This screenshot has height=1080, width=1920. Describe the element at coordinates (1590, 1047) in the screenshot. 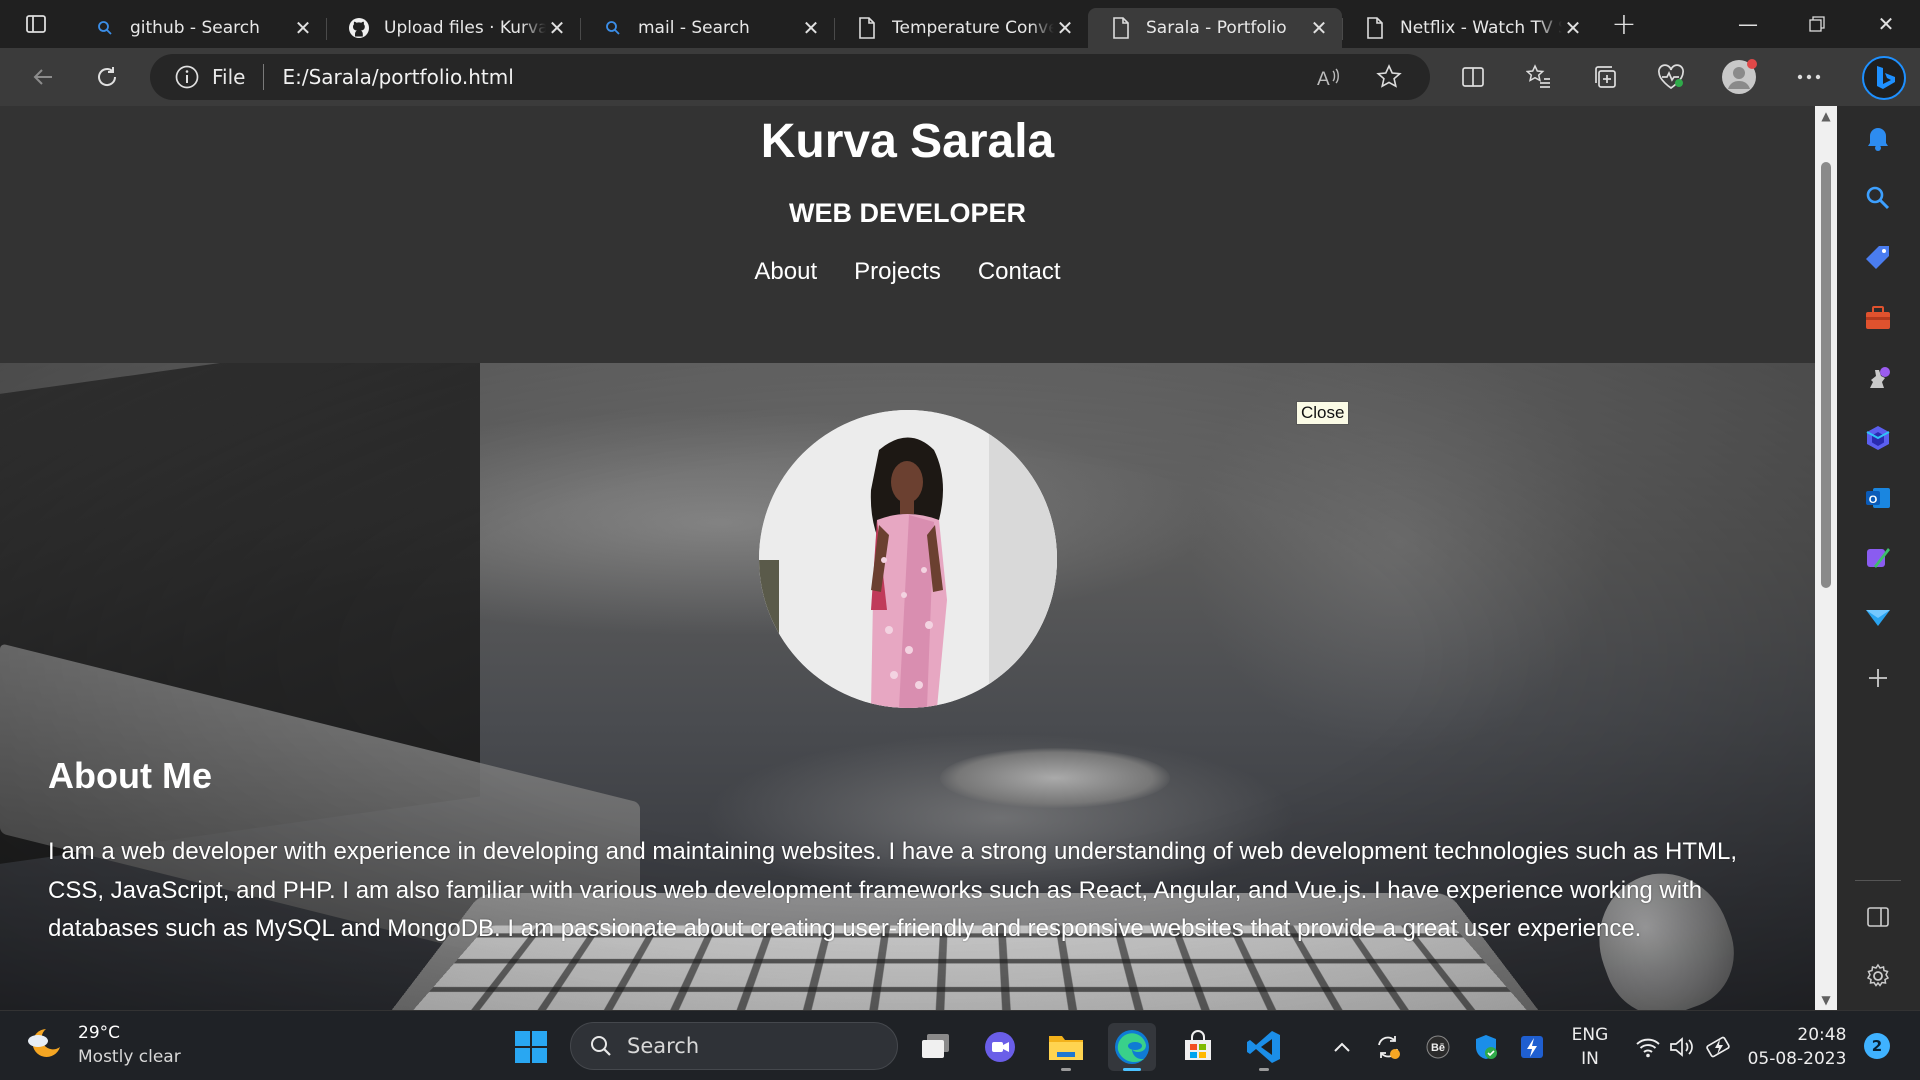

I see `language-indicator: ENG IN` at that location.